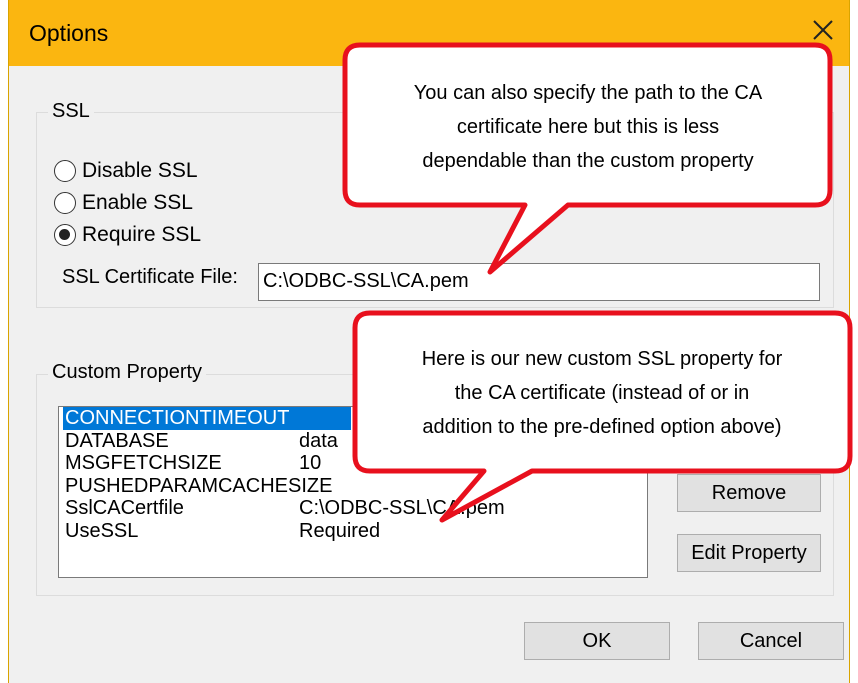 Image resolution: width=858 pixels, height=683 pixels. I want to click on callout-top-line-3: dependable than the custom property, so click(588, 161).